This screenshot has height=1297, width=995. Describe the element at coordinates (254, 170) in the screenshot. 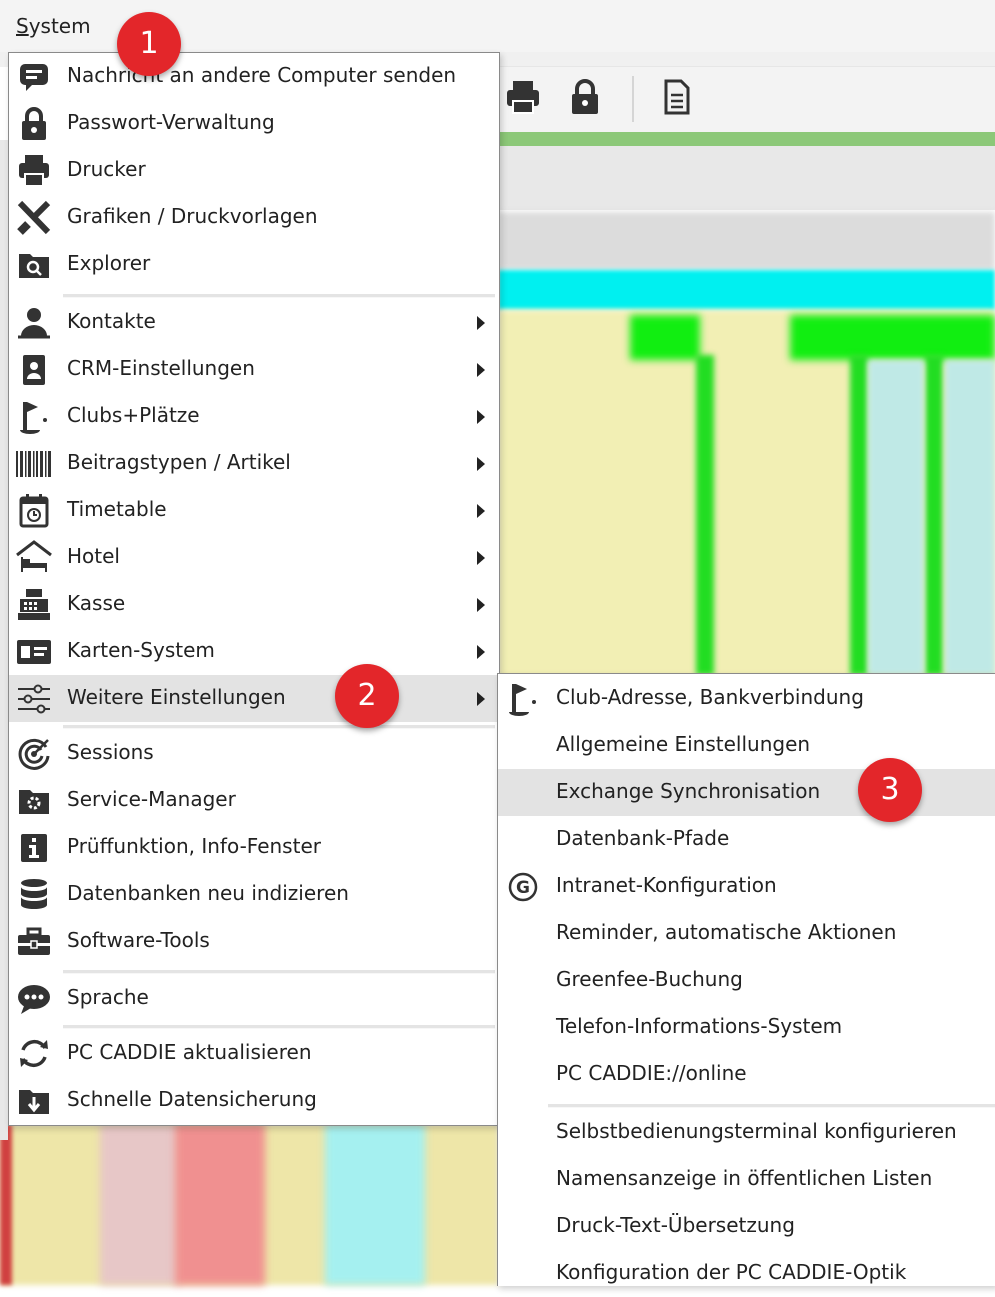

I see `menu-item-drucker: Drucker` at that location.